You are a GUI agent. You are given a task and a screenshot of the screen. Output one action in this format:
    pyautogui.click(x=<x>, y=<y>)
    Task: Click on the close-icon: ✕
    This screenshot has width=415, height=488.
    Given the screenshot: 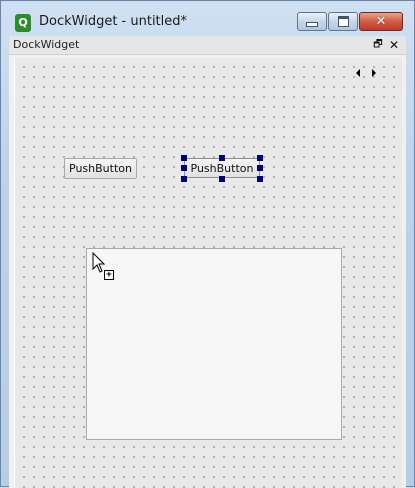 What is the action you would take?
    pyautogui.click(x=381, y=21)
    